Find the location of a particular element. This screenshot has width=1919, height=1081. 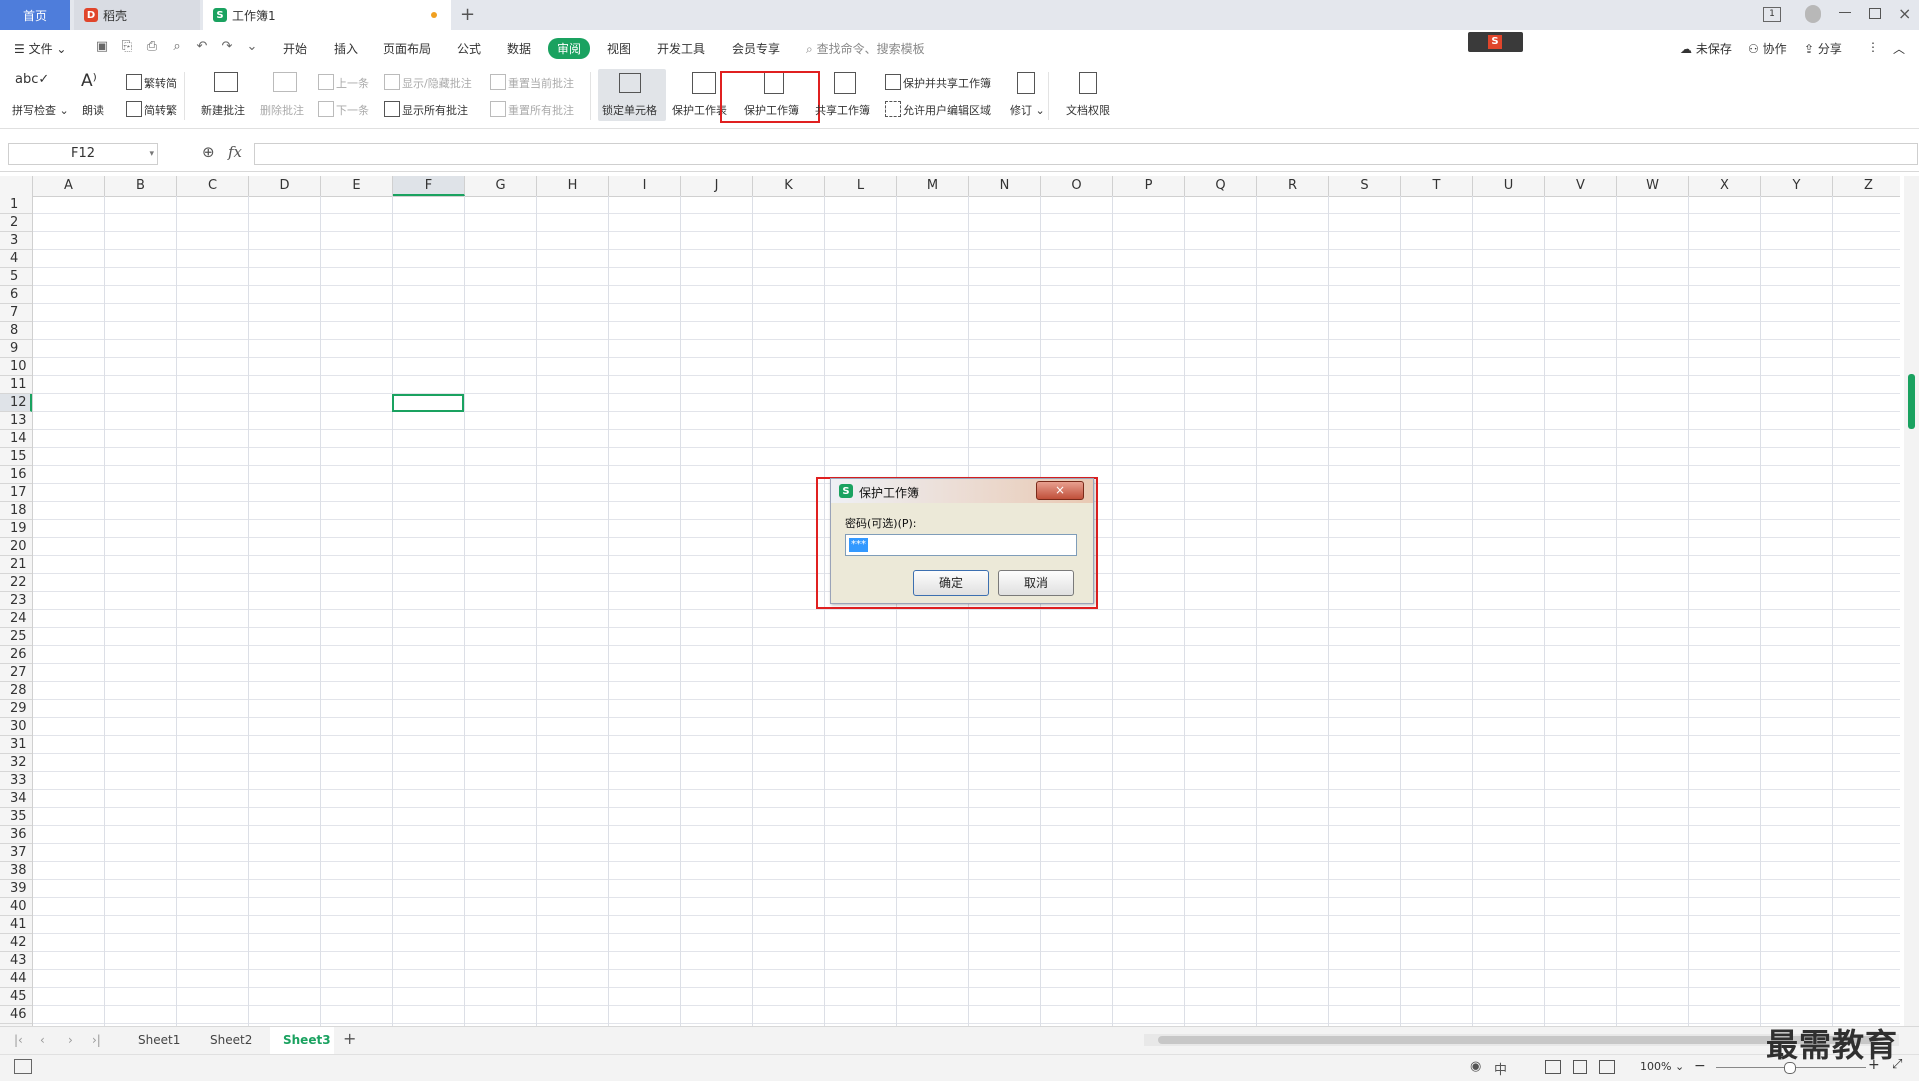

menu-insert: 插入 is located at coordinates (346, 48).